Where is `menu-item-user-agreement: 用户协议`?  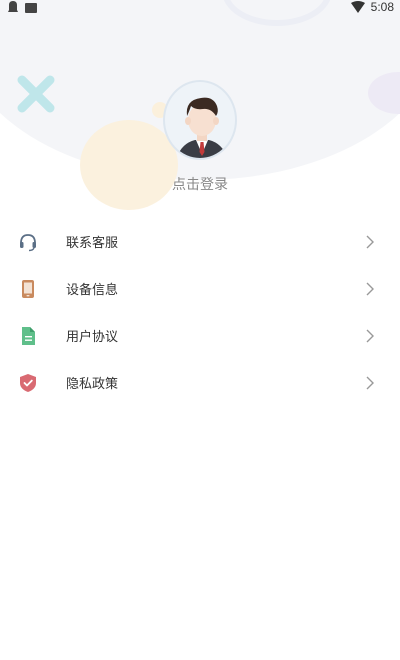 menu-item-user-agreement: 用户协议 is located at coordinates (200, 335).